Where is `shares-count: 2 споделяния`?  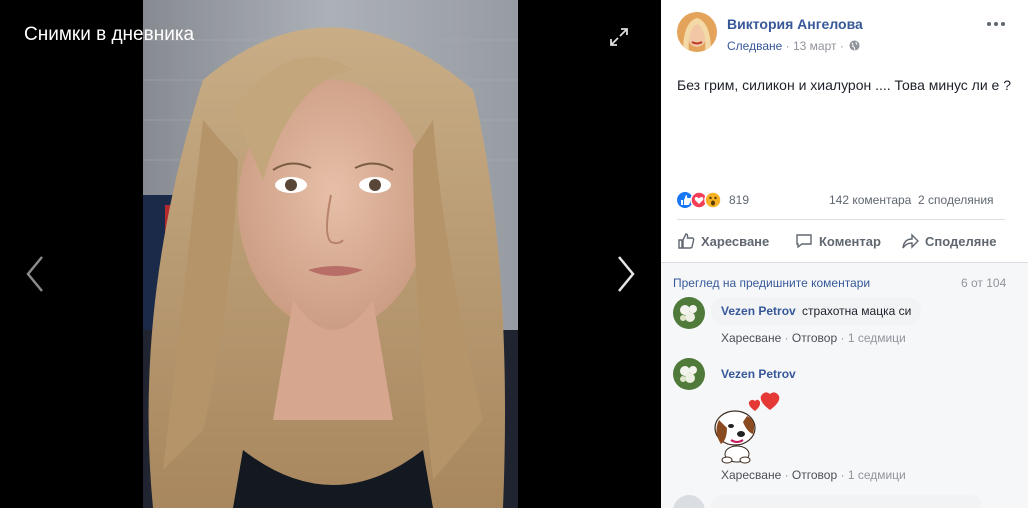
shares-count: 2 споделяния is located at coordinates (956, 200).